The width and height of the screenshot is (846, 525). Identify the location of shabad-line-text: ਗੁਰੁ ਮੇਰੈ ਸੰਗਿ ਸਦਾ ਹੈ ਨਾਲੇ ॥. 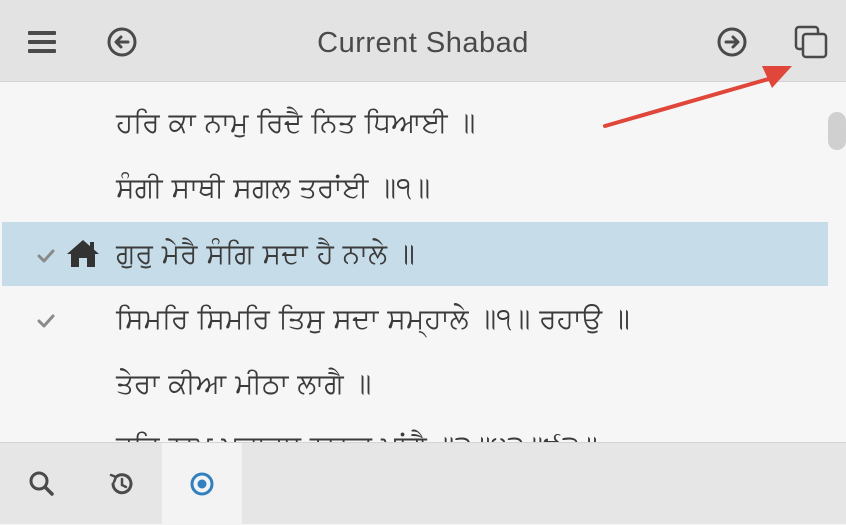
(265, 253).